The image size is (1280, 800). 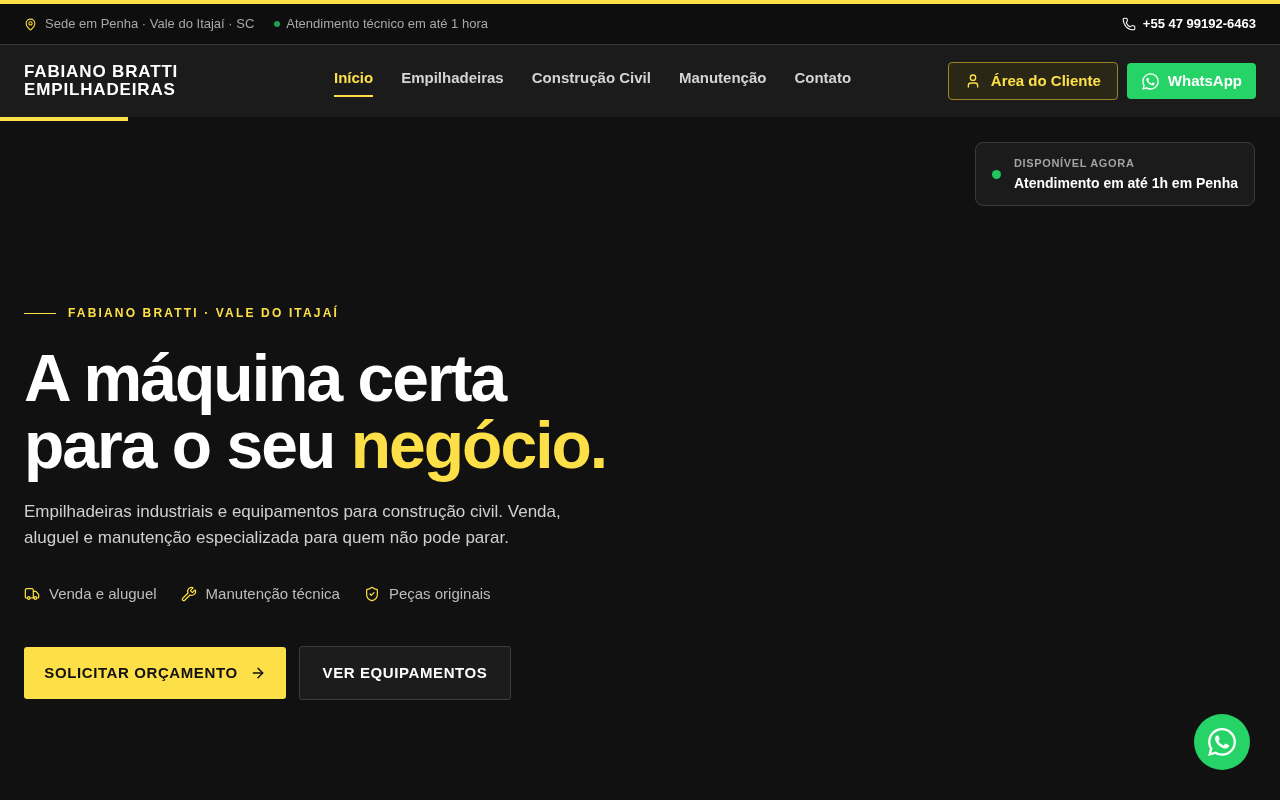 What do you see at coordinates (354, 81) in the screenshot?
I see `nav-link: Início` at bounding box center [354, 81].